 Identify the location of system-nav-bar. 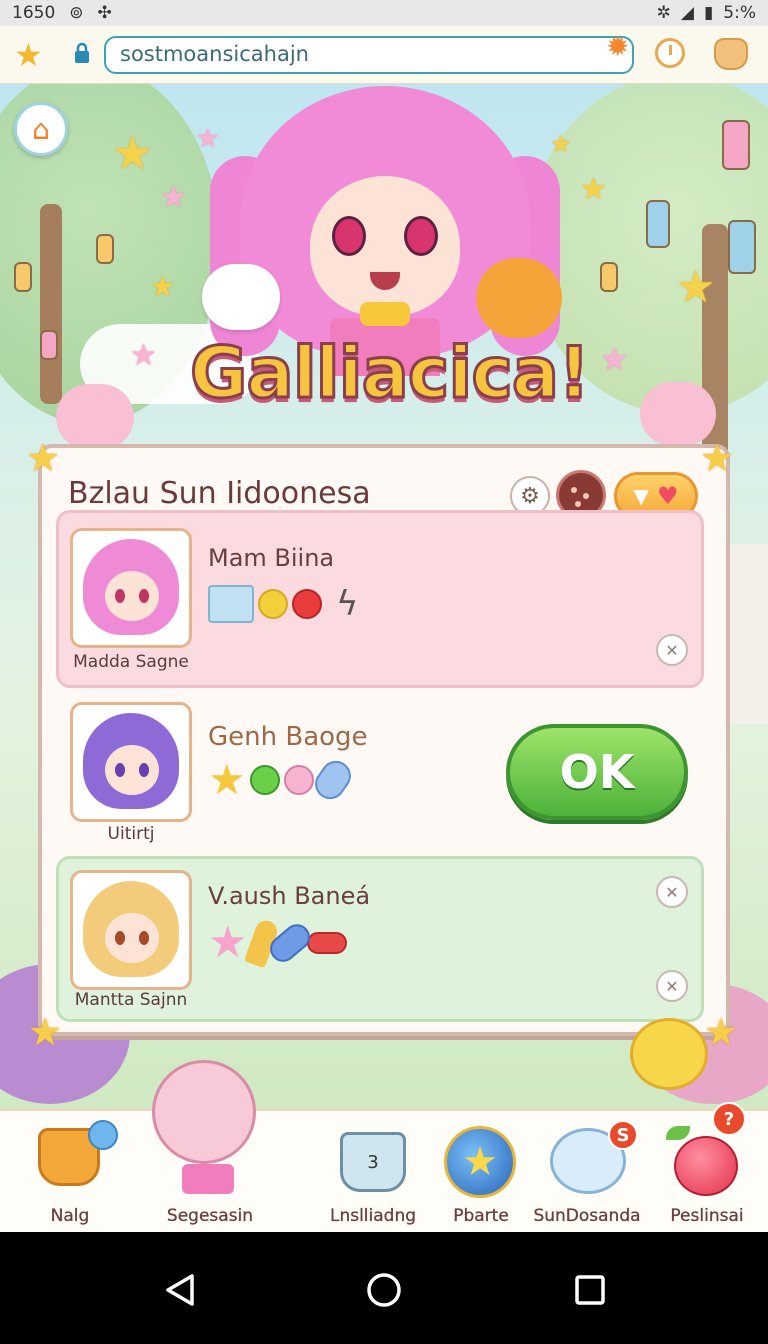
(384, 1288).